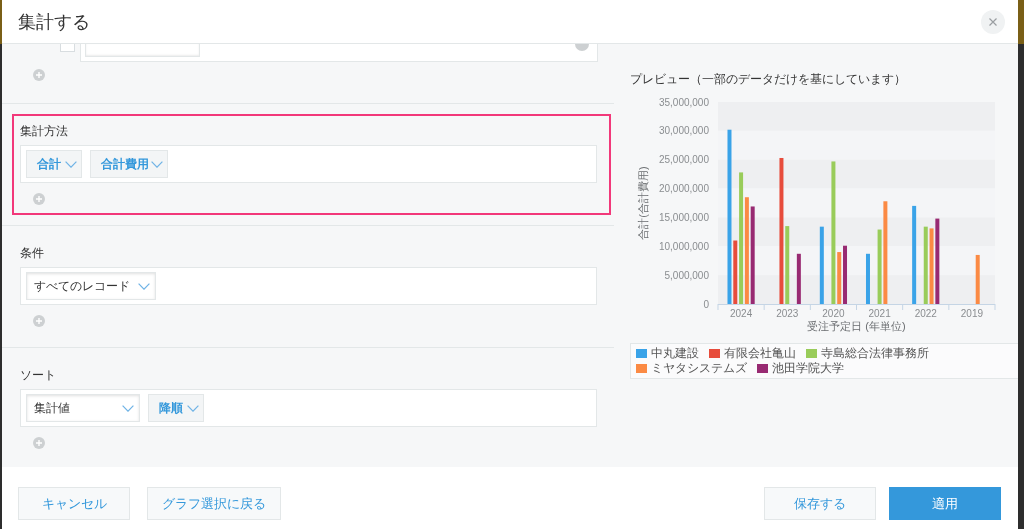 This screenshot has width=1024, height=529. I want to click on select-field, so click(142, 50).